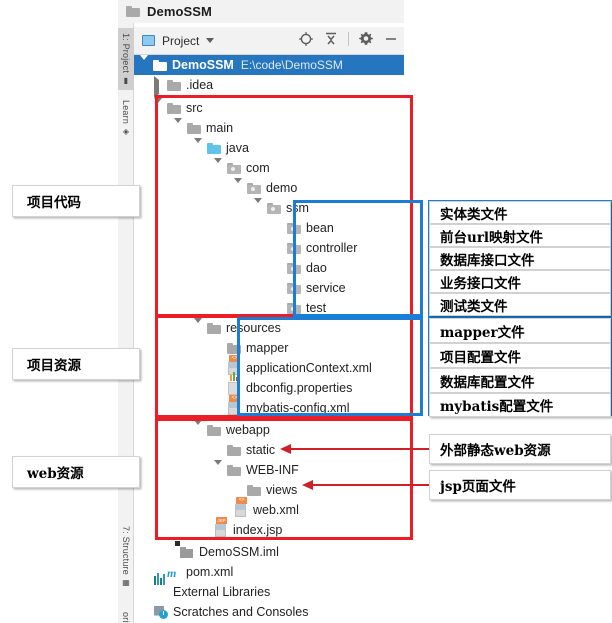 This screenshot has width=612, height=623. What do you see at coordinates (126, 131) in the screenshot?
I see `learn-icon: ◈` at bounding box center [126, 131].